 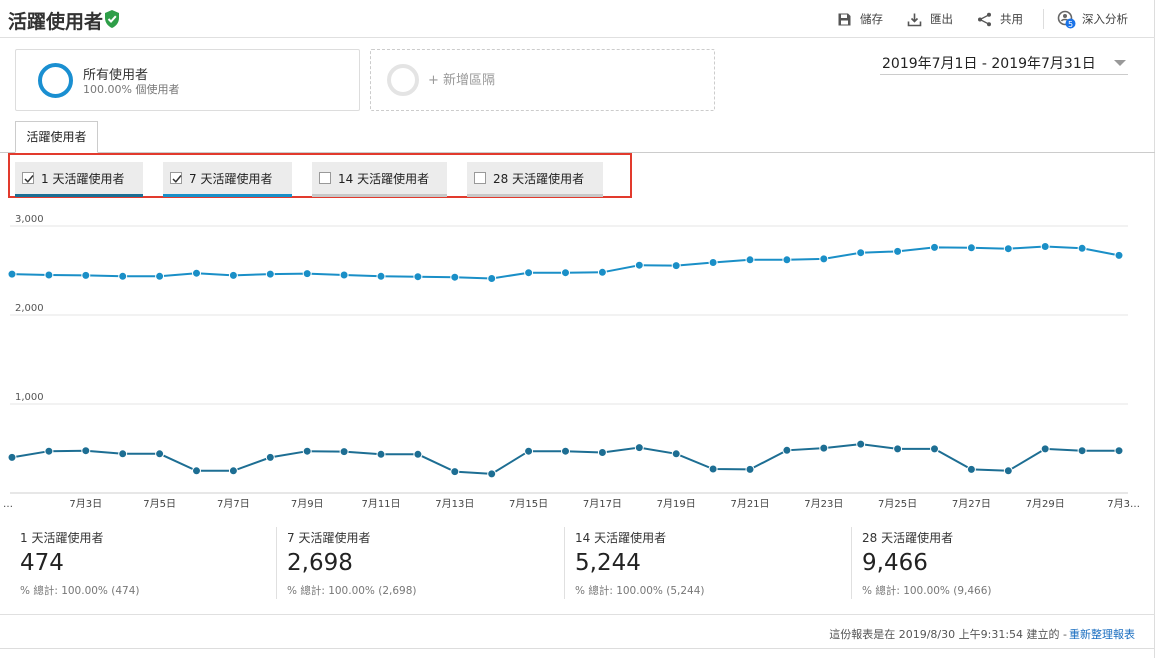 I want to click on share-button: 共用, so click(x=1000, y=19).